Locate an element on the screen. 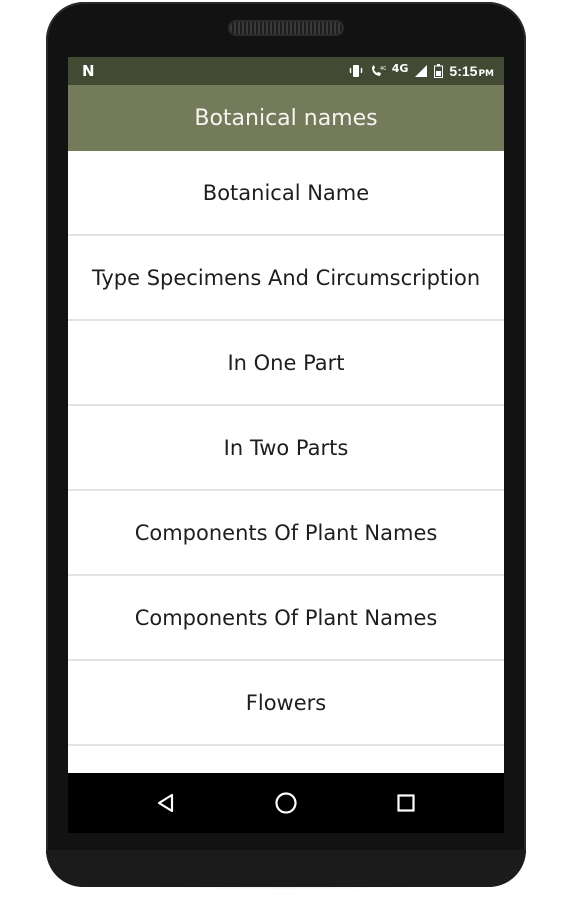 Image resolution: width=571 pixels, height=900 pixels. home-circle-icon is located at coordinates (286, 803).